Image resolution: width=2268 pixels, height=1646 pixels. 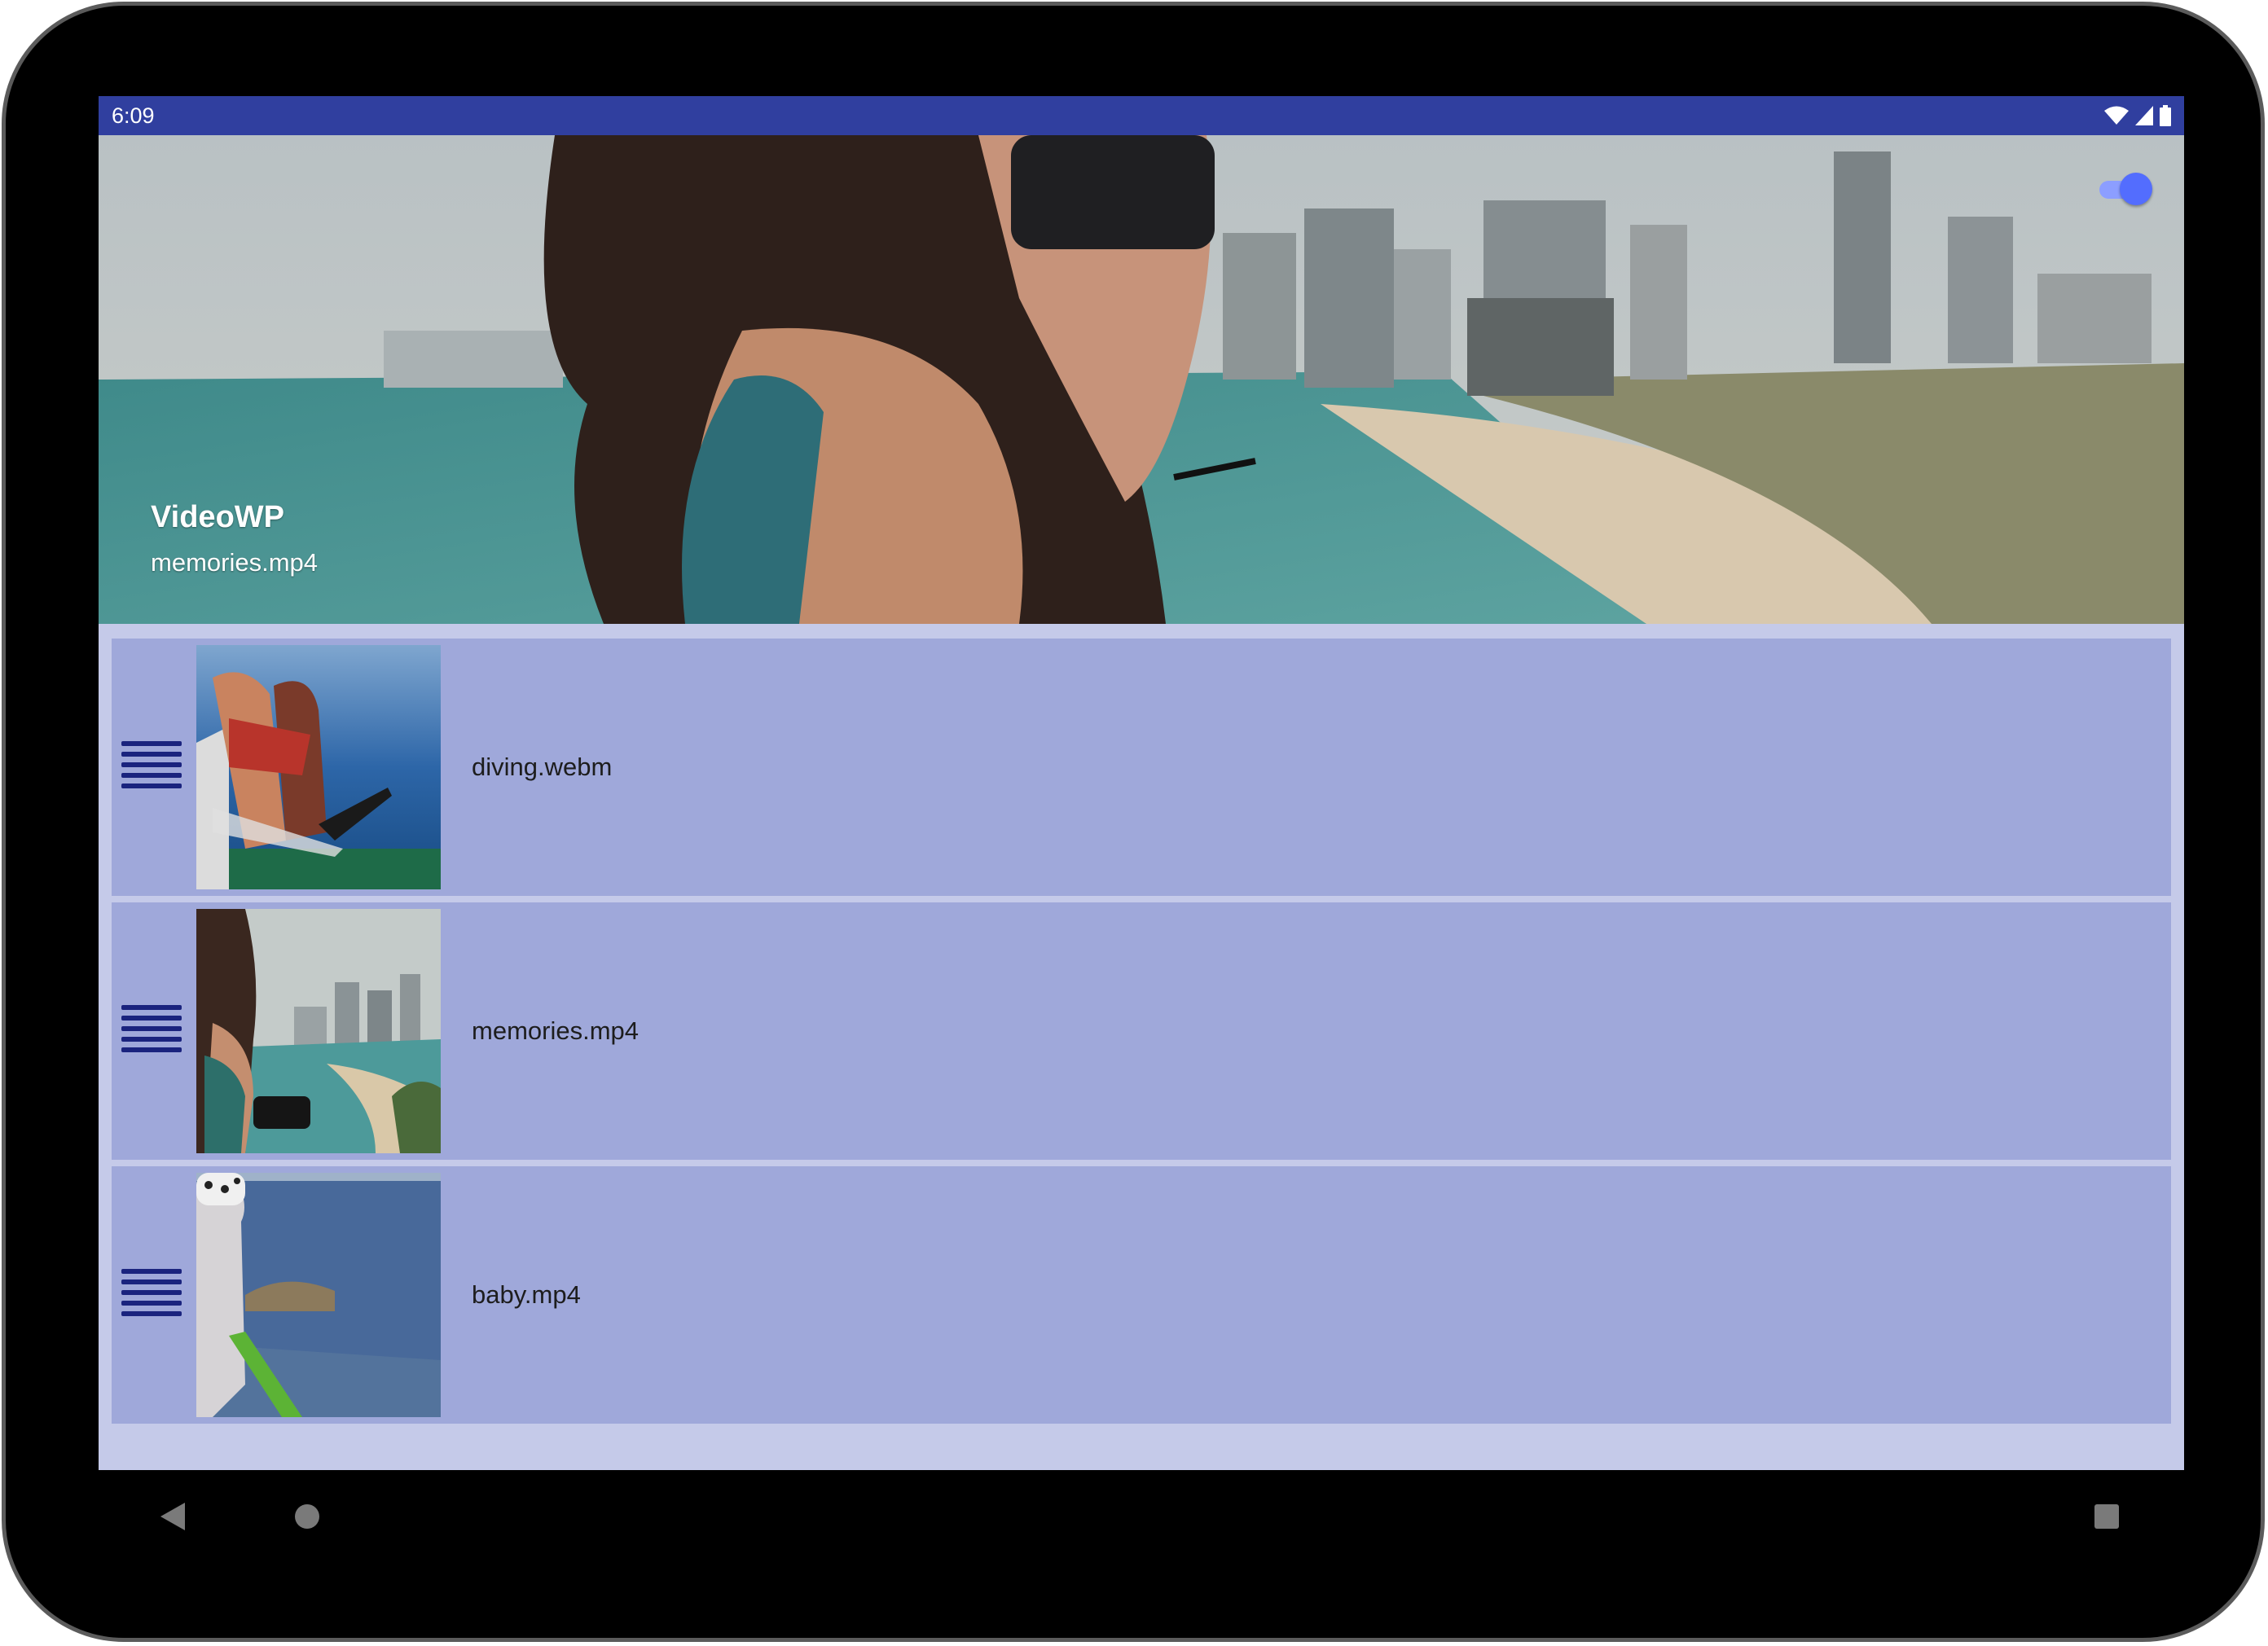 I want to click on playlist-item: diving.webm, so click(x=1141, y=767).